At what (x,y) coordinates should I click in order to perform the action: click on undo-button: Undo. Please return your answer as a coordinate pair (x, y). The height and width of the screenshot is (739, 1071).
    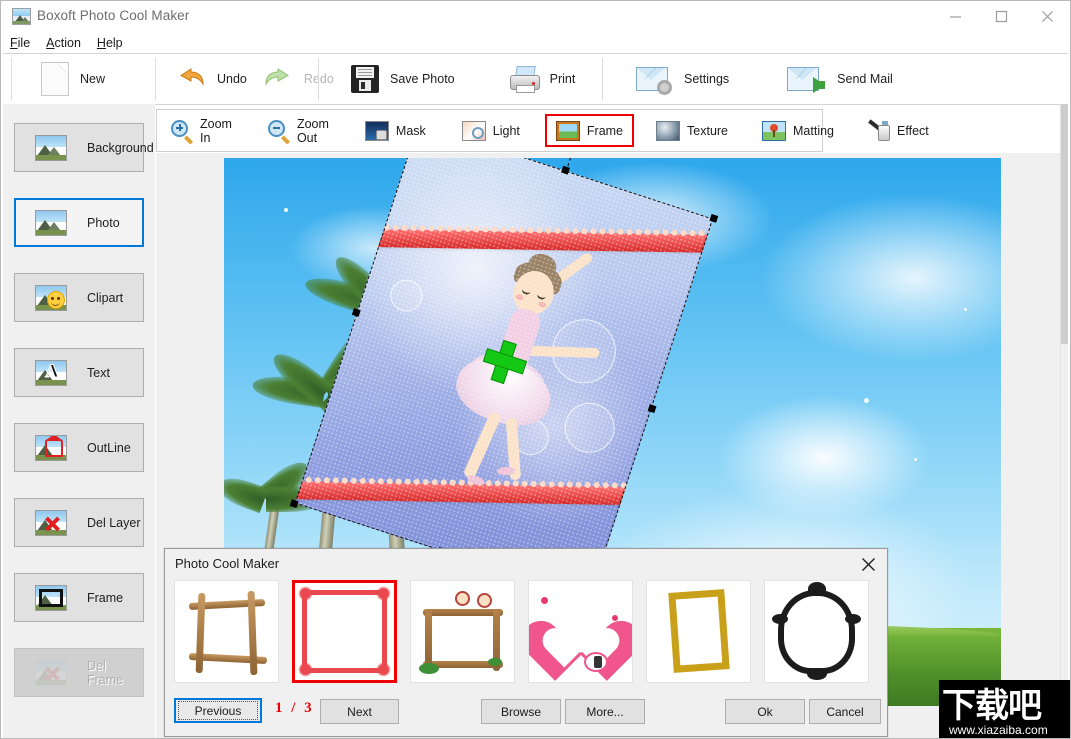
    Looking at the image, I should click on (211, 79).